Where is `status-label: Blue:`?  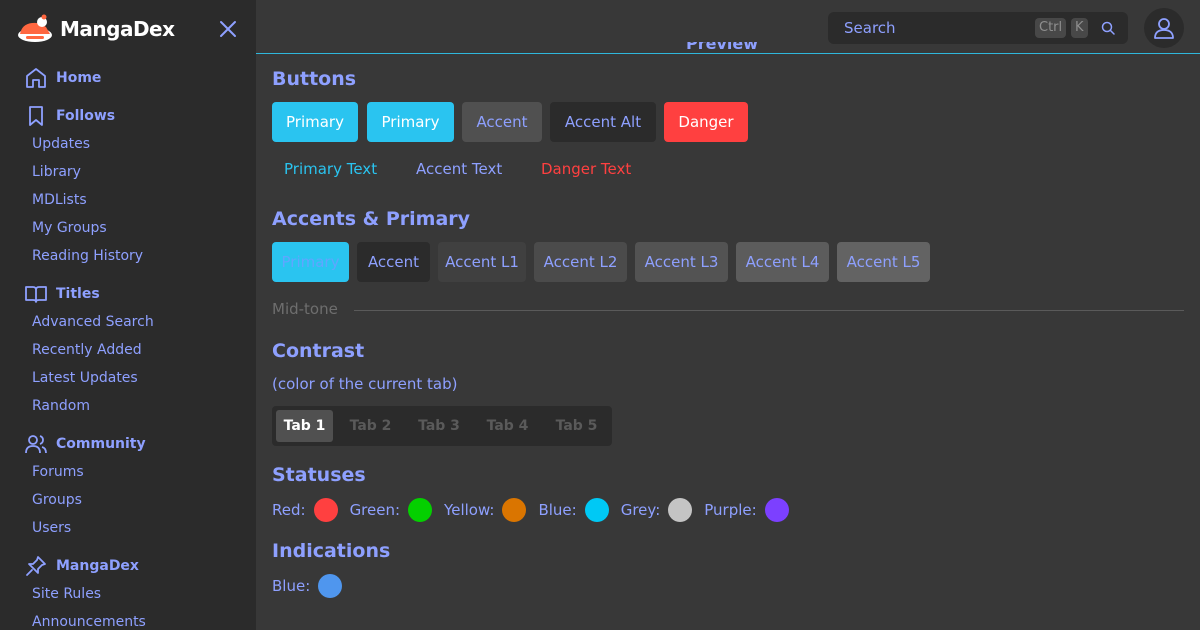
status-label: Blue: is located at coordinates (557, 510).